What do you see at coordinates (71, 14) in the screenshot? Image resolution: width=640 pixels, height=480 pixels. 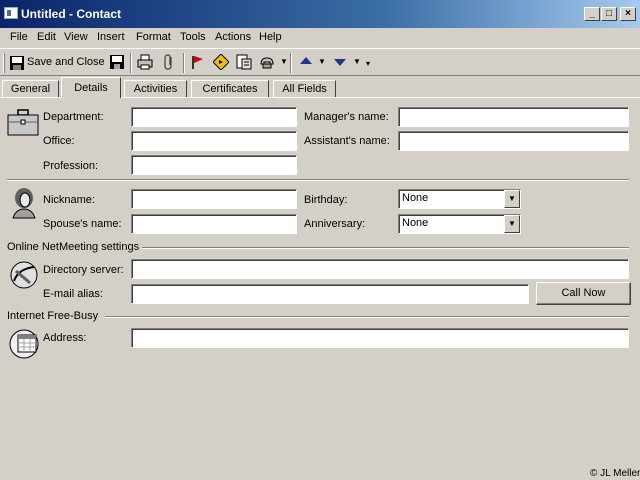 I see `window-title: Untitled - Contact` at bounding box center [71, 14].